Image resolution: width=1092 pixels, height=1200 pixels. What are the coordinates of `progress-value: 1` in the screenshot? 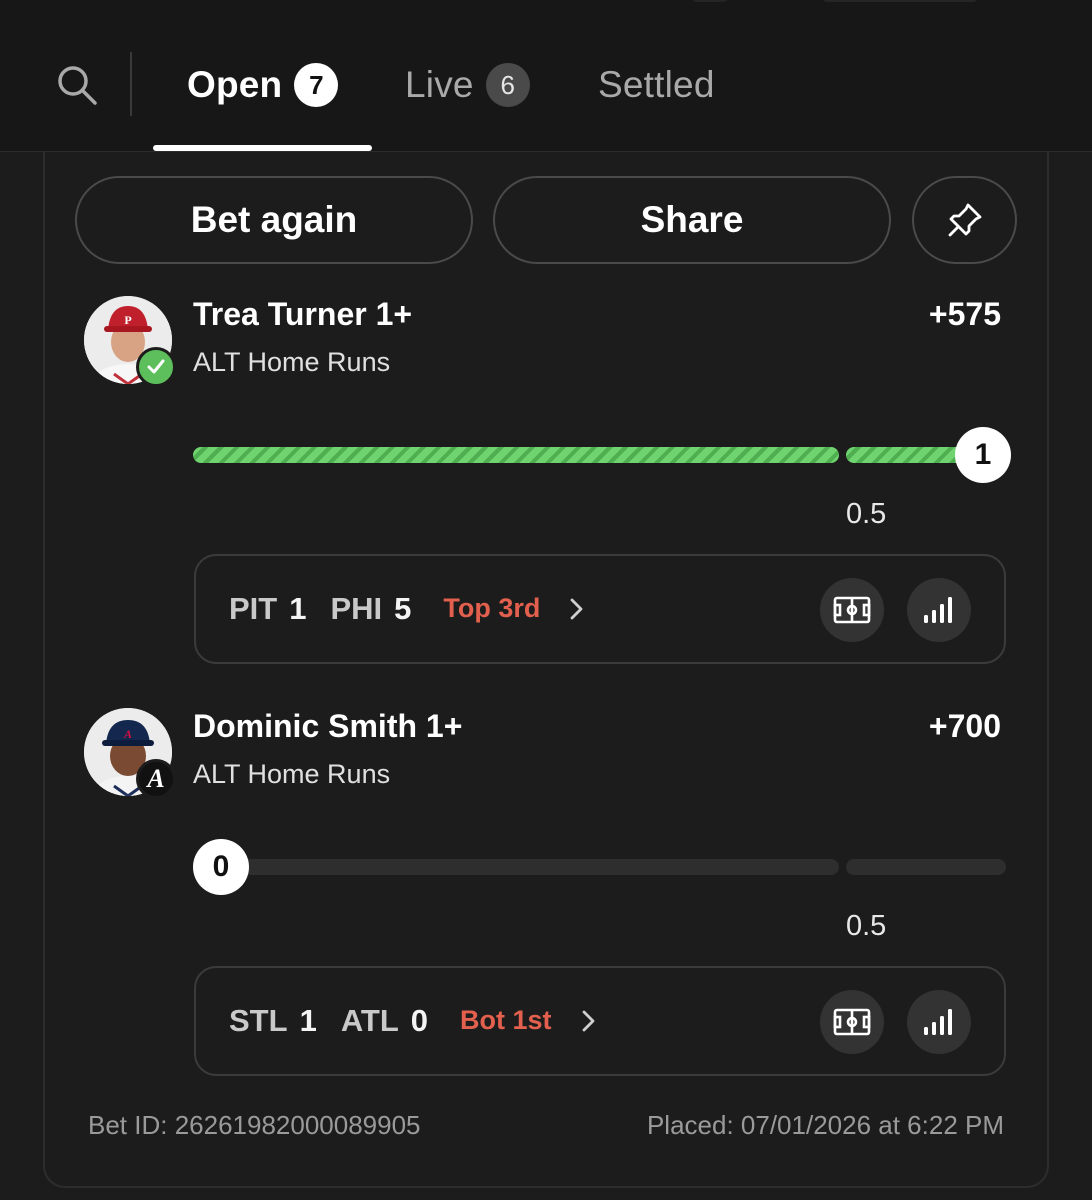 It's located at (983, 455).